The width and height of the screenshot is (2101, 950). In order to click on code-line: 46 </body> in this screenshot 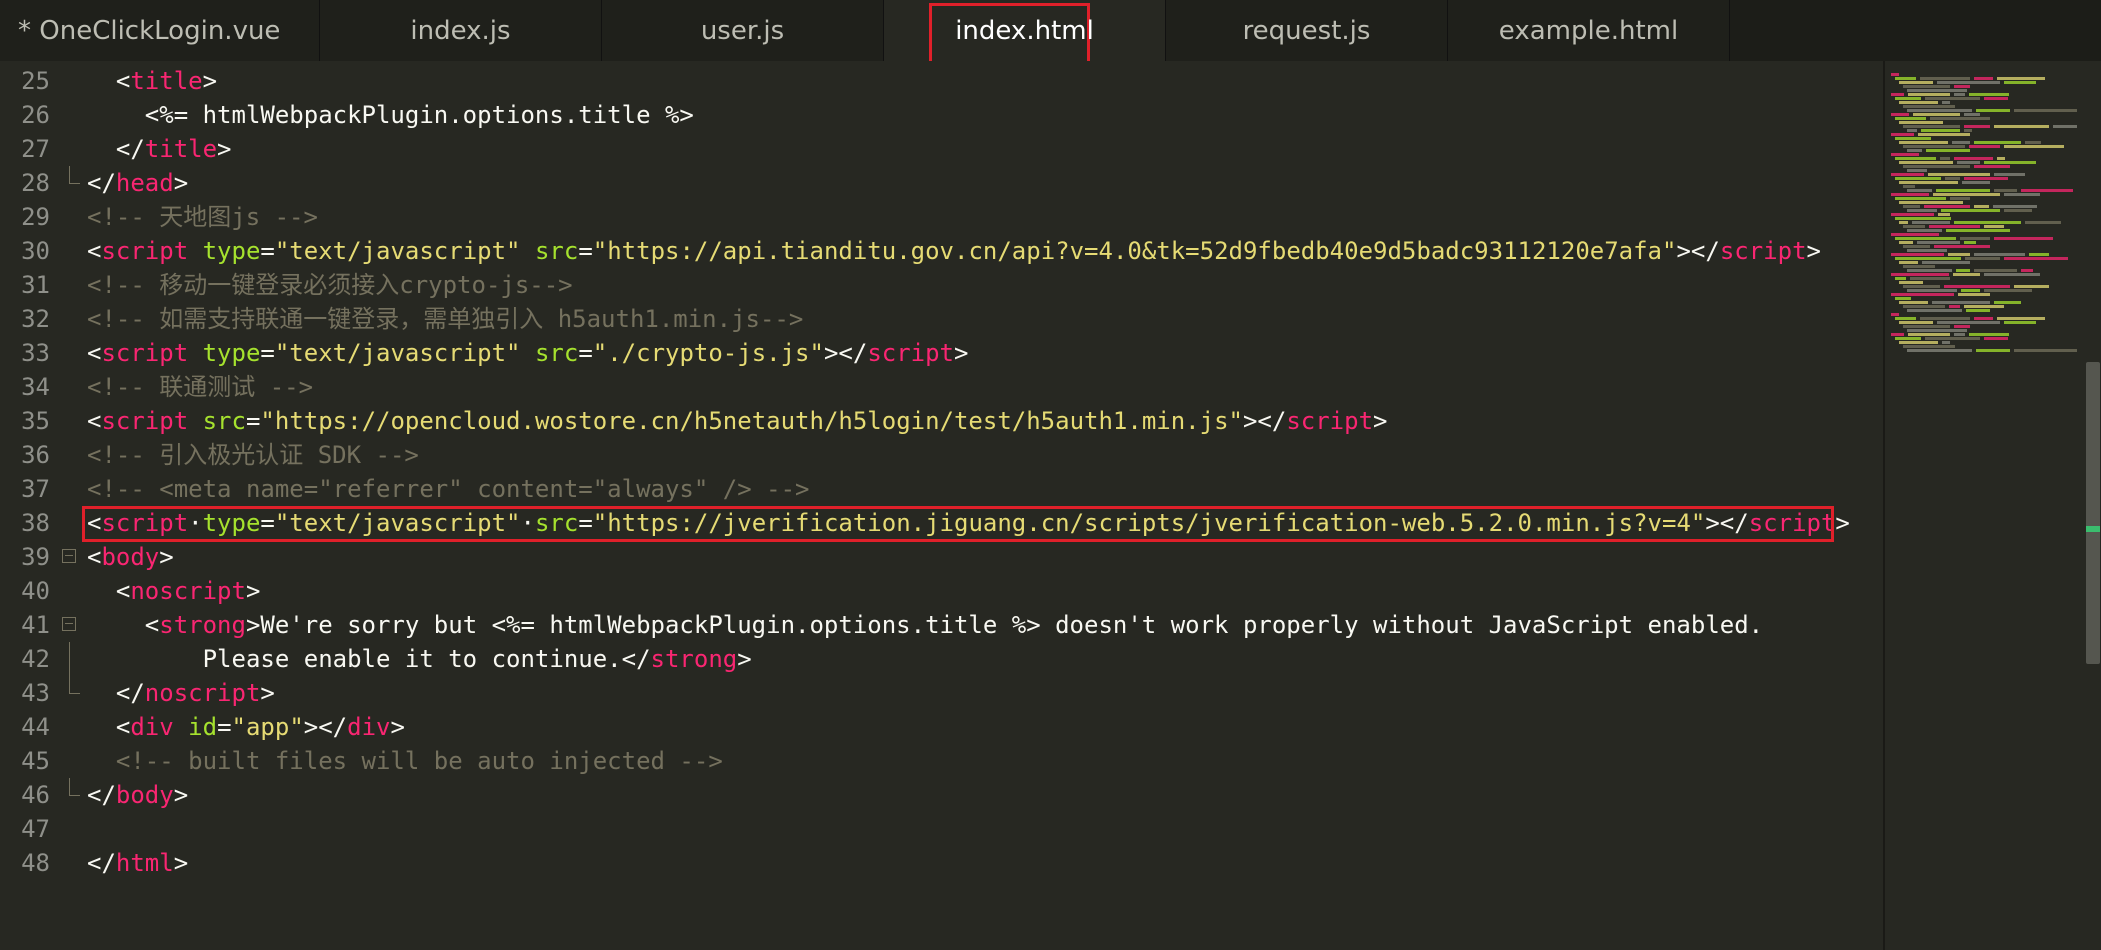, I will do `click(941, 795)`.